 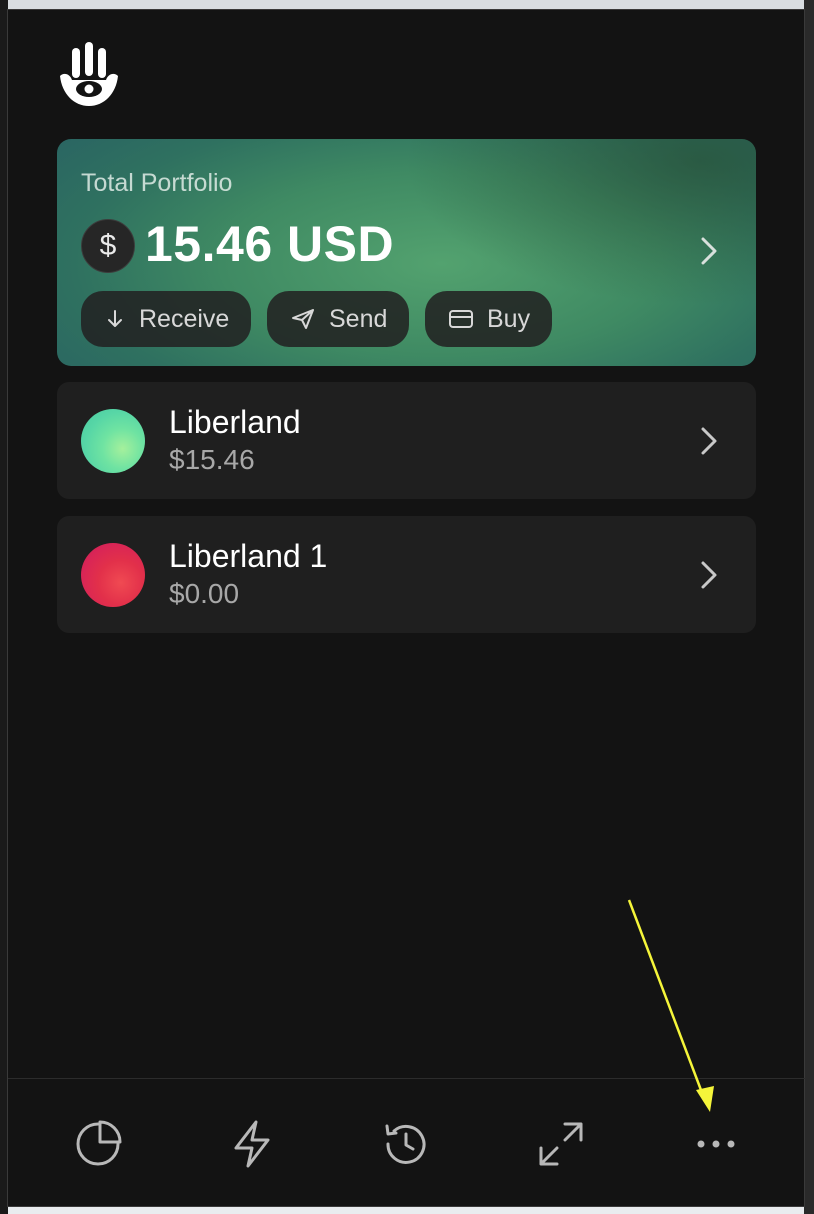 What do you see at coordinates (157, 183) in the screenshot?
I see `portfolio-label: Total Portfolio` at bounding box center [157, 183].